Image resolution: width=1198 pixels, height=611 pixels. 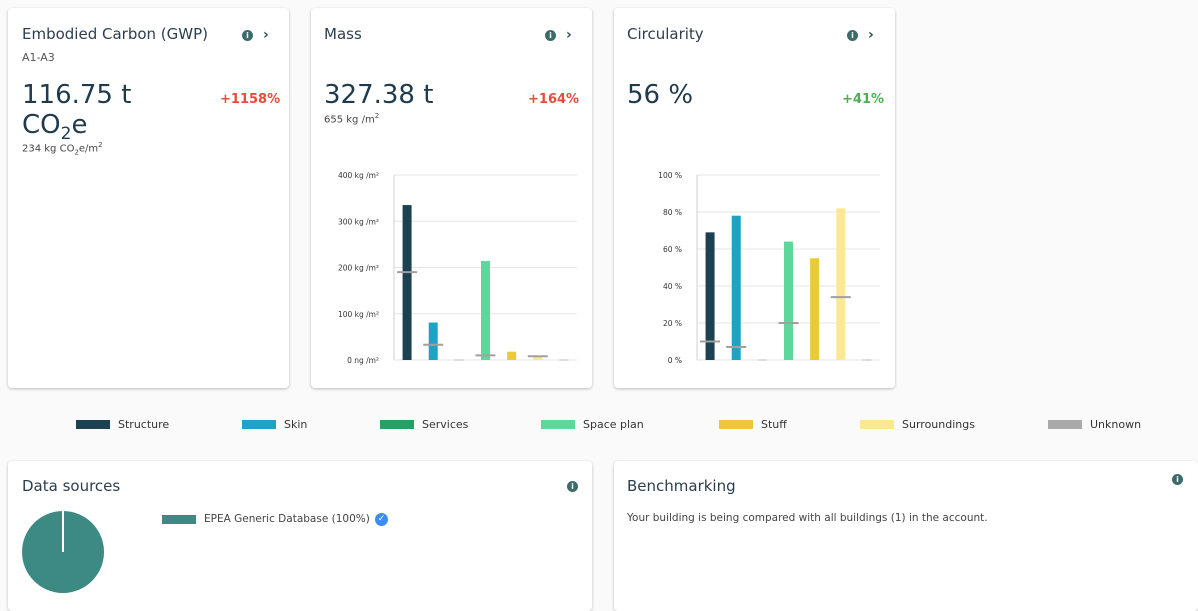 I want to click on carbon-value-unit: CO2e, so click(x=55, y=127).